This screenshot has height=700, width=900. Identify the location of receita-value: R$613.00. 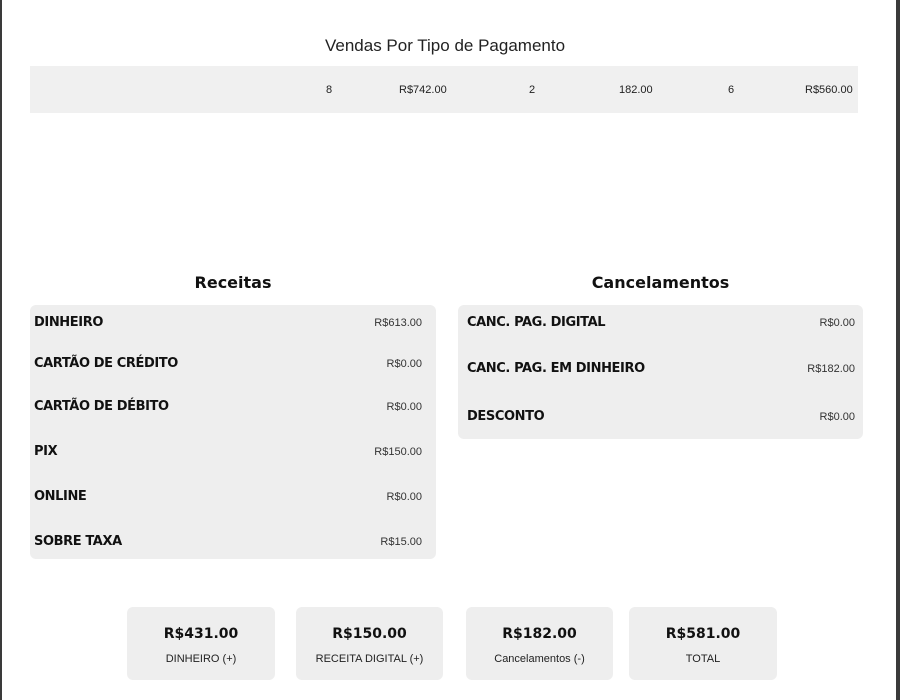
(398, 323).